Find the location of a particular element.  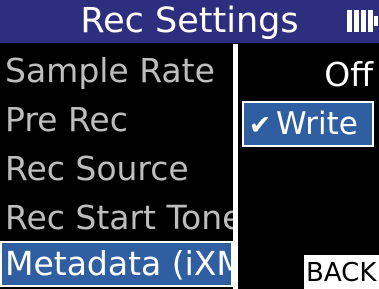

menu-item-metadata: Metadata (iXML) is located at coordinates (116, 264).